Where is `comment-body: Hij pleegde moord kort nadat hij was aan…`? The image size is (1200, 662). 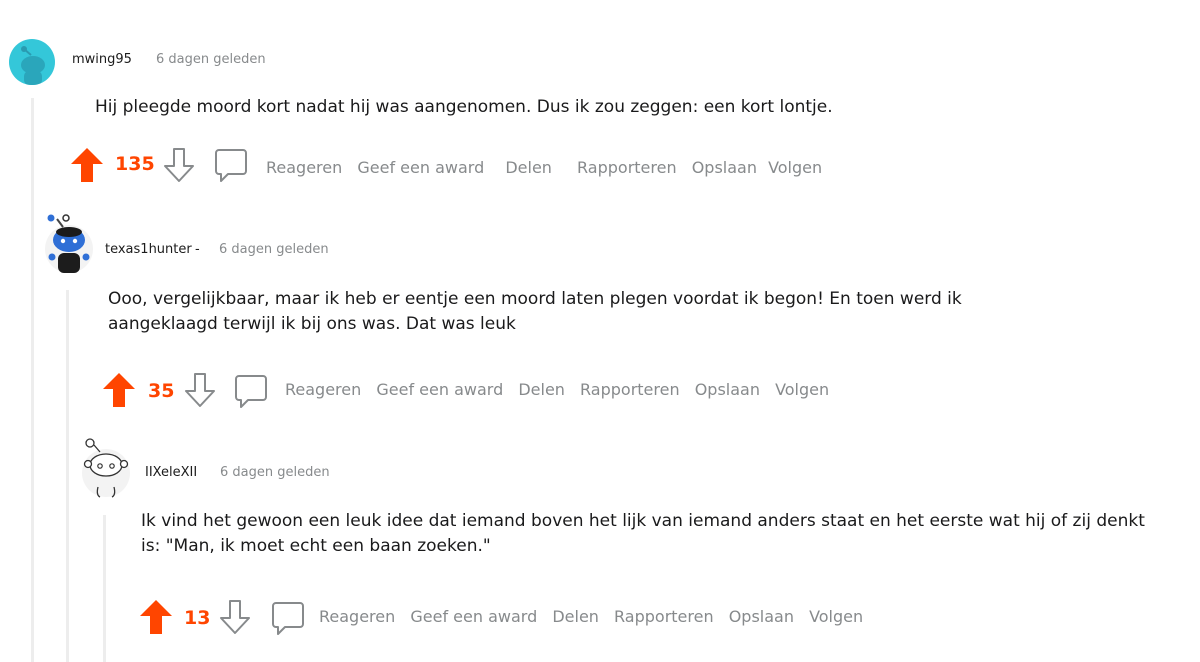
comment-body: Hij pleegde moord kort nadat hij was aan… is located at coordinates (464, 107).